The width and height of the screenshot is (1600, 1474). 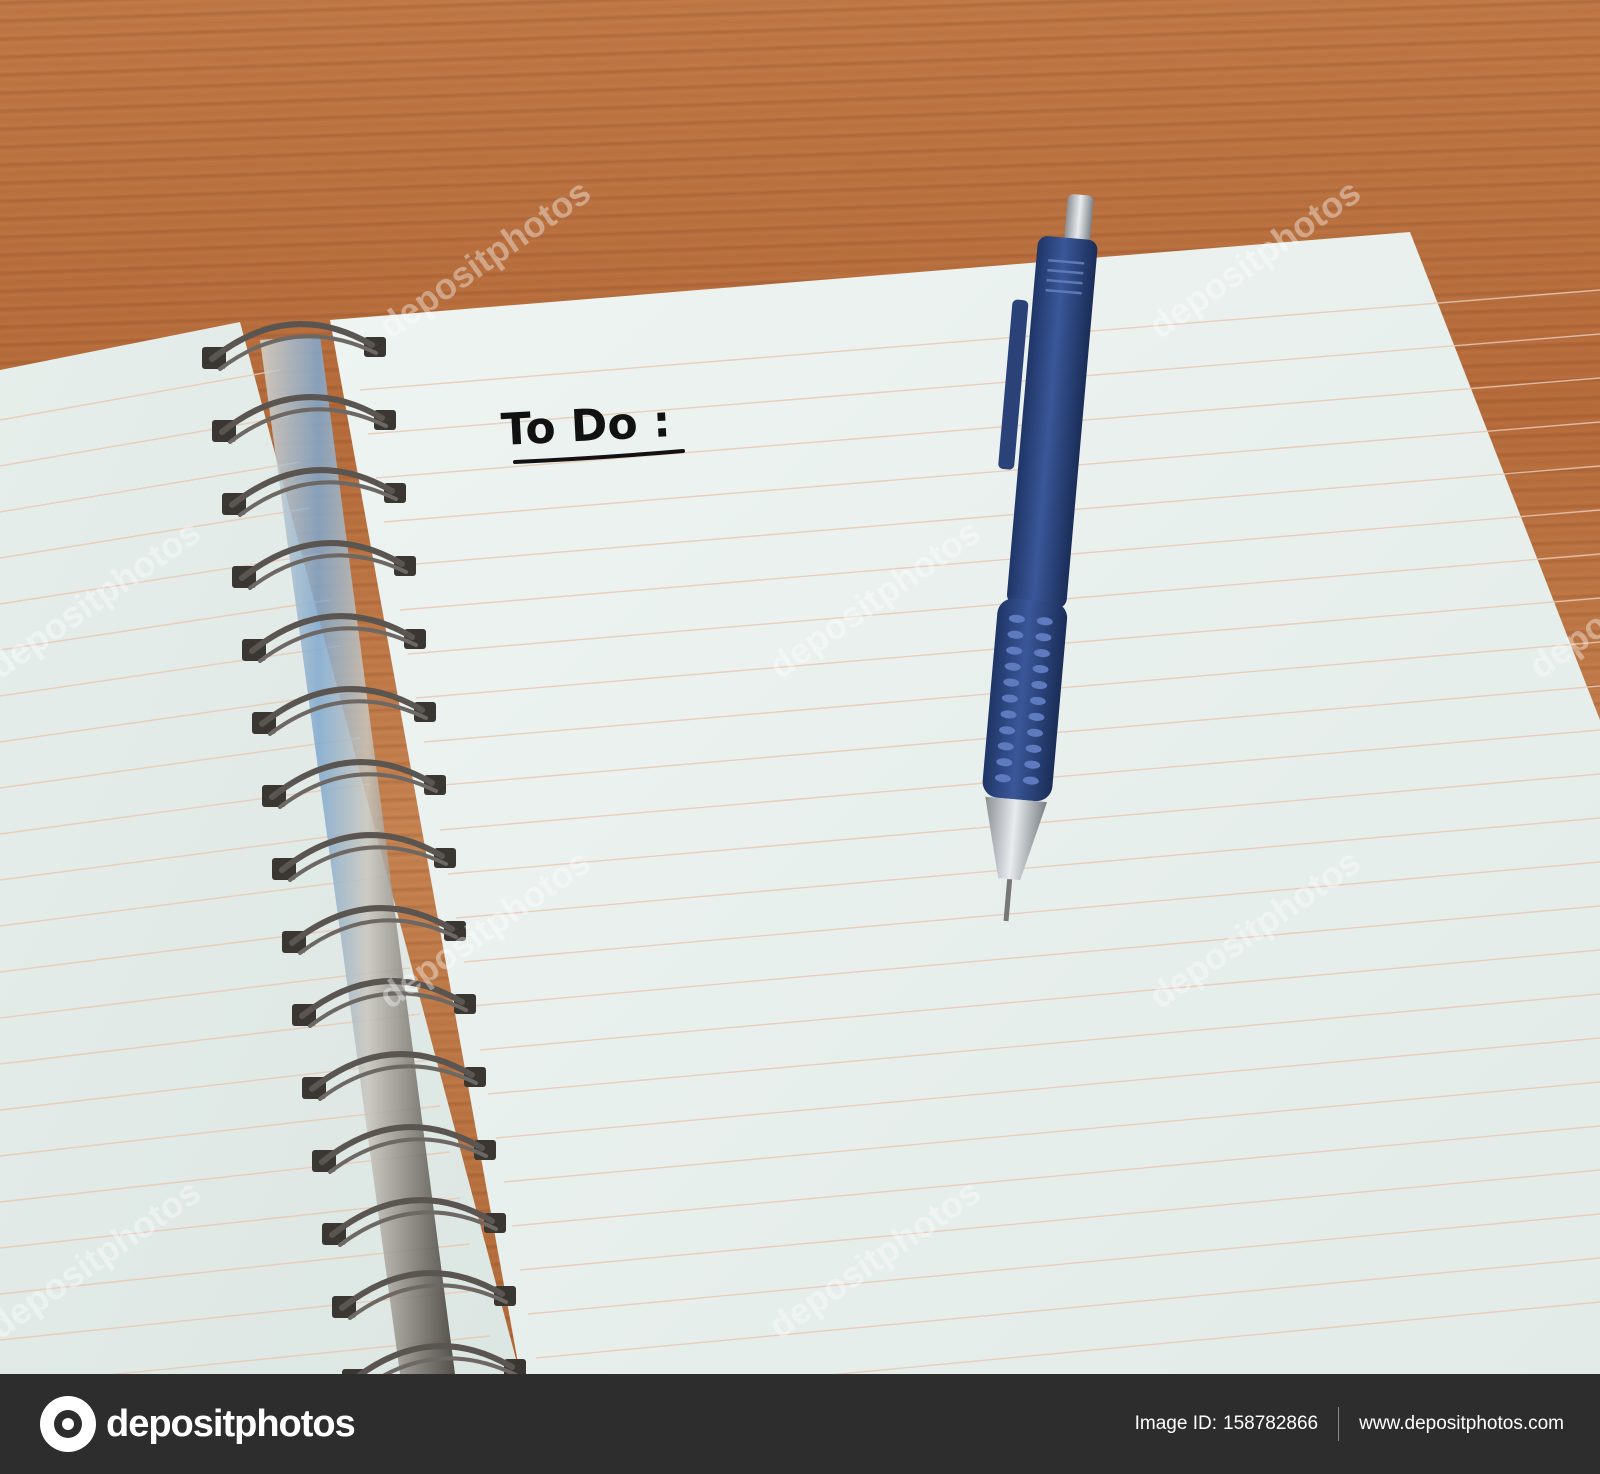 I want to click on brand-logo: depositphotos, so click(x=198, y=1424).